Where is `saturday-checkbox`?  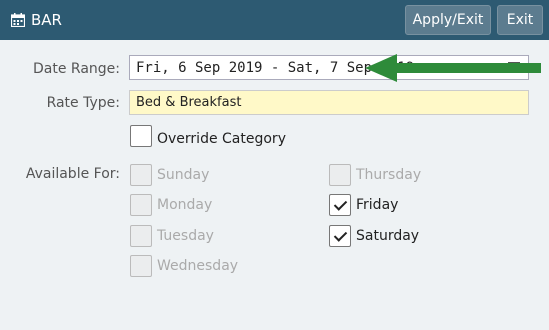
saturday-checkbox is located at coordinates (340, 236).